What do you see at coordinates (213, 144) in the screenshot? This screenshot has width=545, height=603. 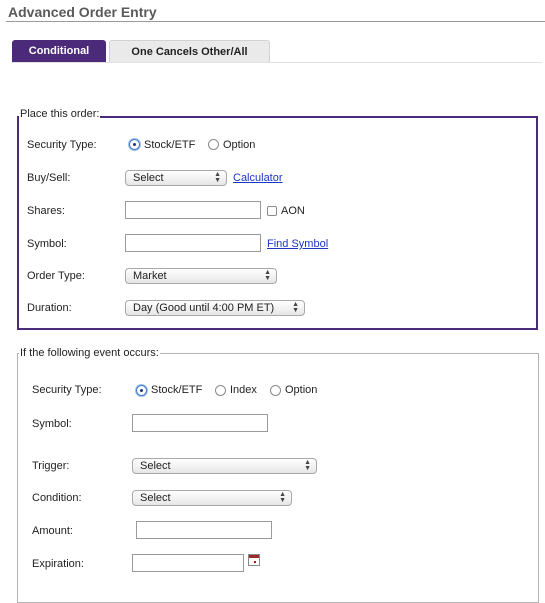 I see `security-option-radio` at bounding box center [213, 144].